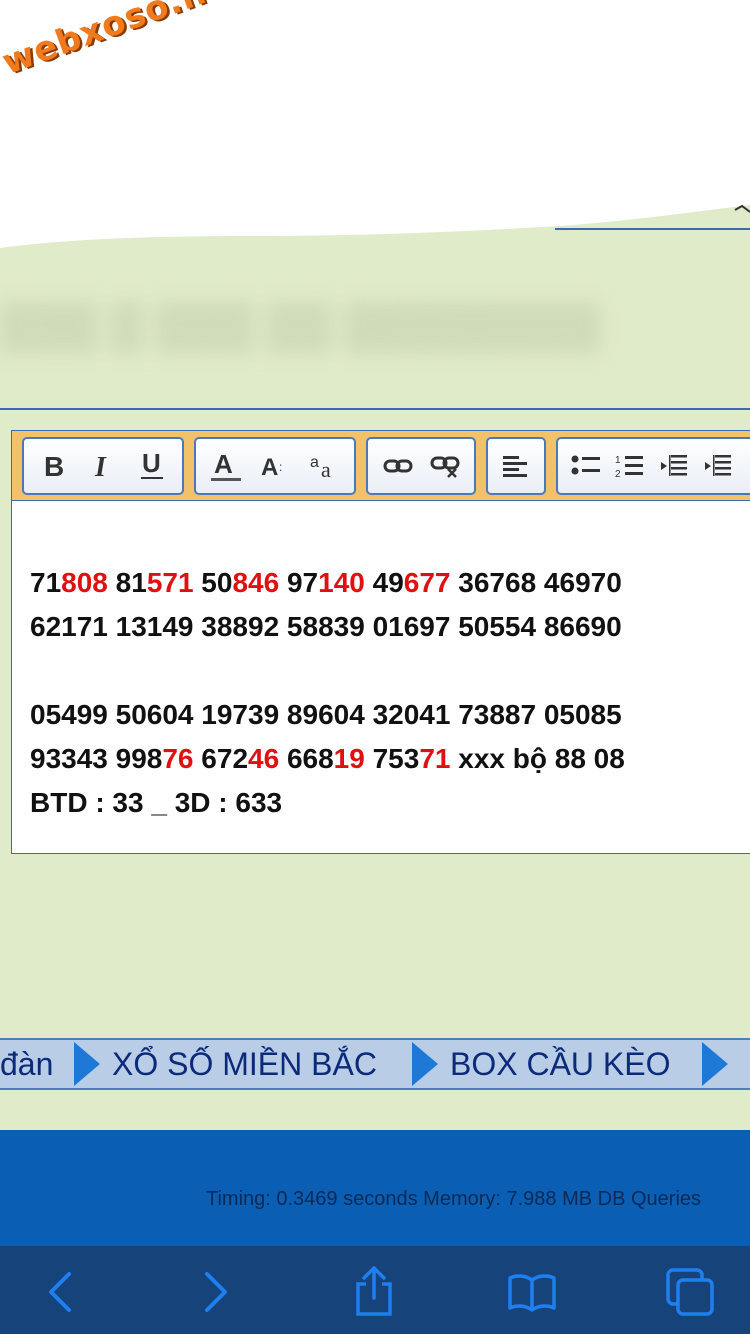 This screenshot has height=1334, width=750. Describe the element at coordinates (536, 582) in the screenshot. I see `content-text: 36768 46970` at that location.